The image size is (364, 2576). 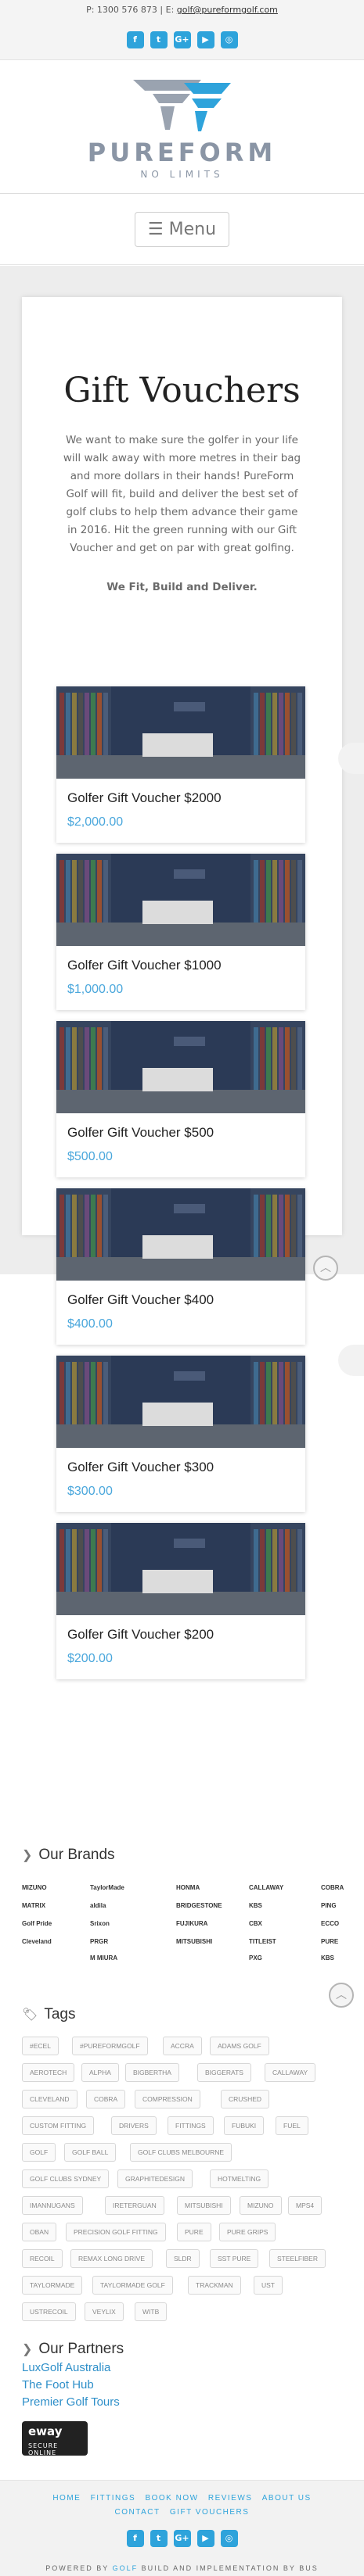 What do you see at coordinates (52, 2205) in the screenshot?
I see `tag-link: IMANNUGANS` at bounding box center [52, 2205].